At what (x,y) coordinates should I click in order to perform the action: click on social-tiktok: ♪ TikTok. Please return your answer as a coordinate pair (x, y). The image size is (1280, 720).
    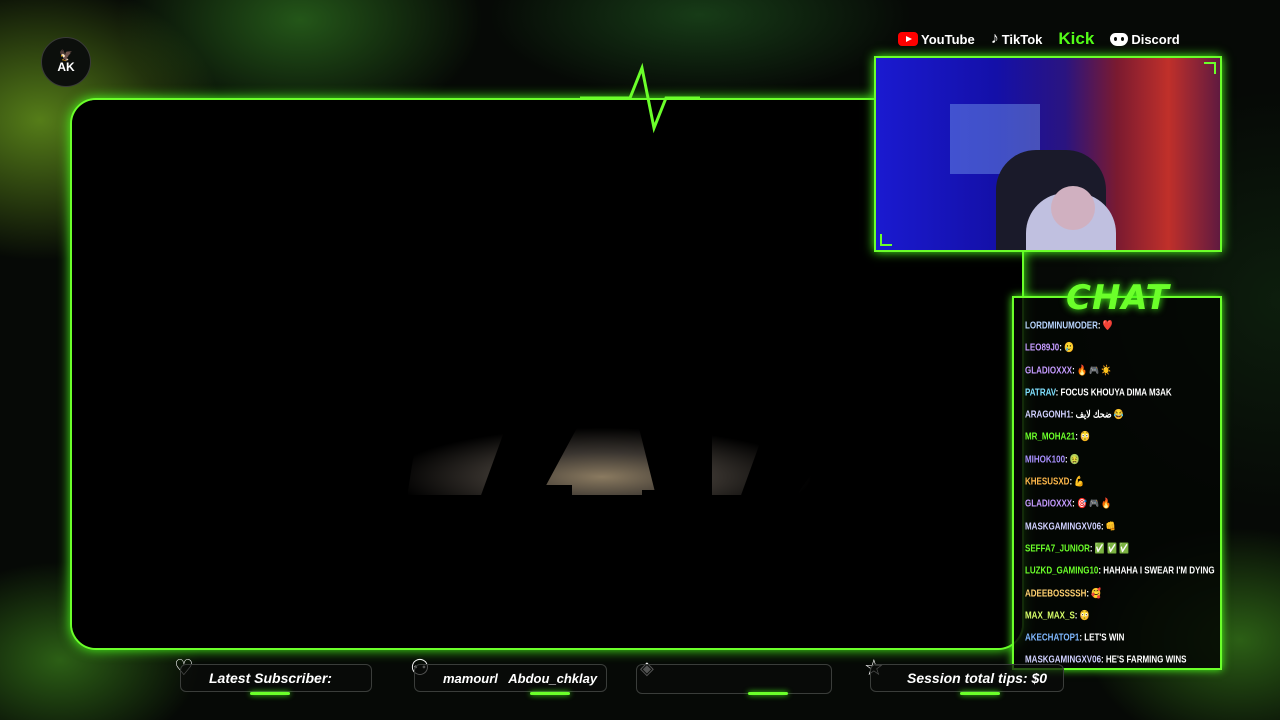
    Looking at the image, I should click on (1017, 39).